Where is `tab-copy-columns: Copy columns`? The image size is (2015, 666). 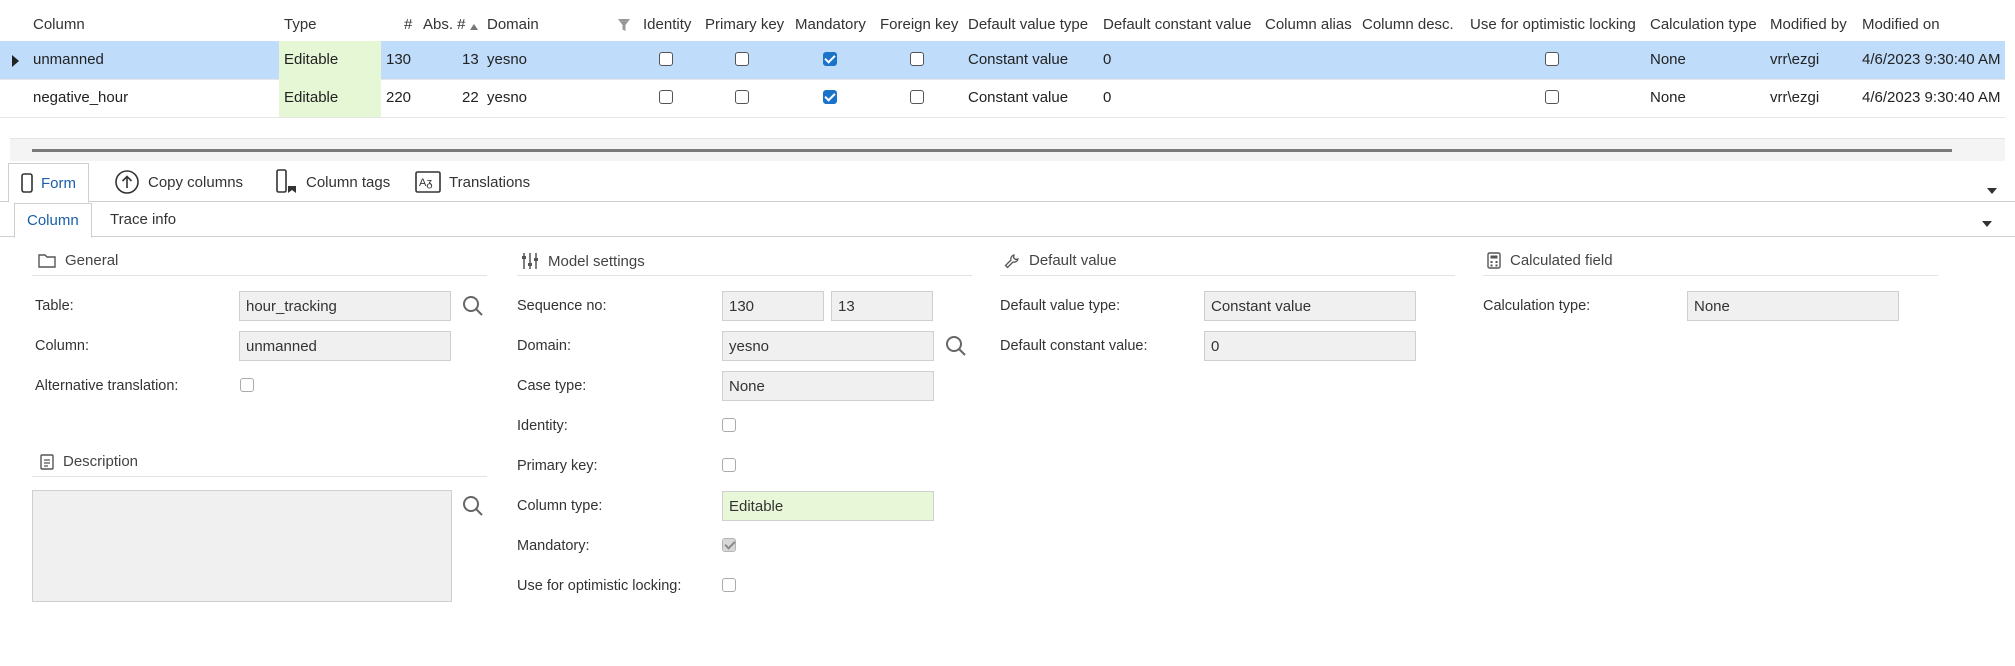 tab-copy-columns: Copy columns is located at coordinates (178, 182).